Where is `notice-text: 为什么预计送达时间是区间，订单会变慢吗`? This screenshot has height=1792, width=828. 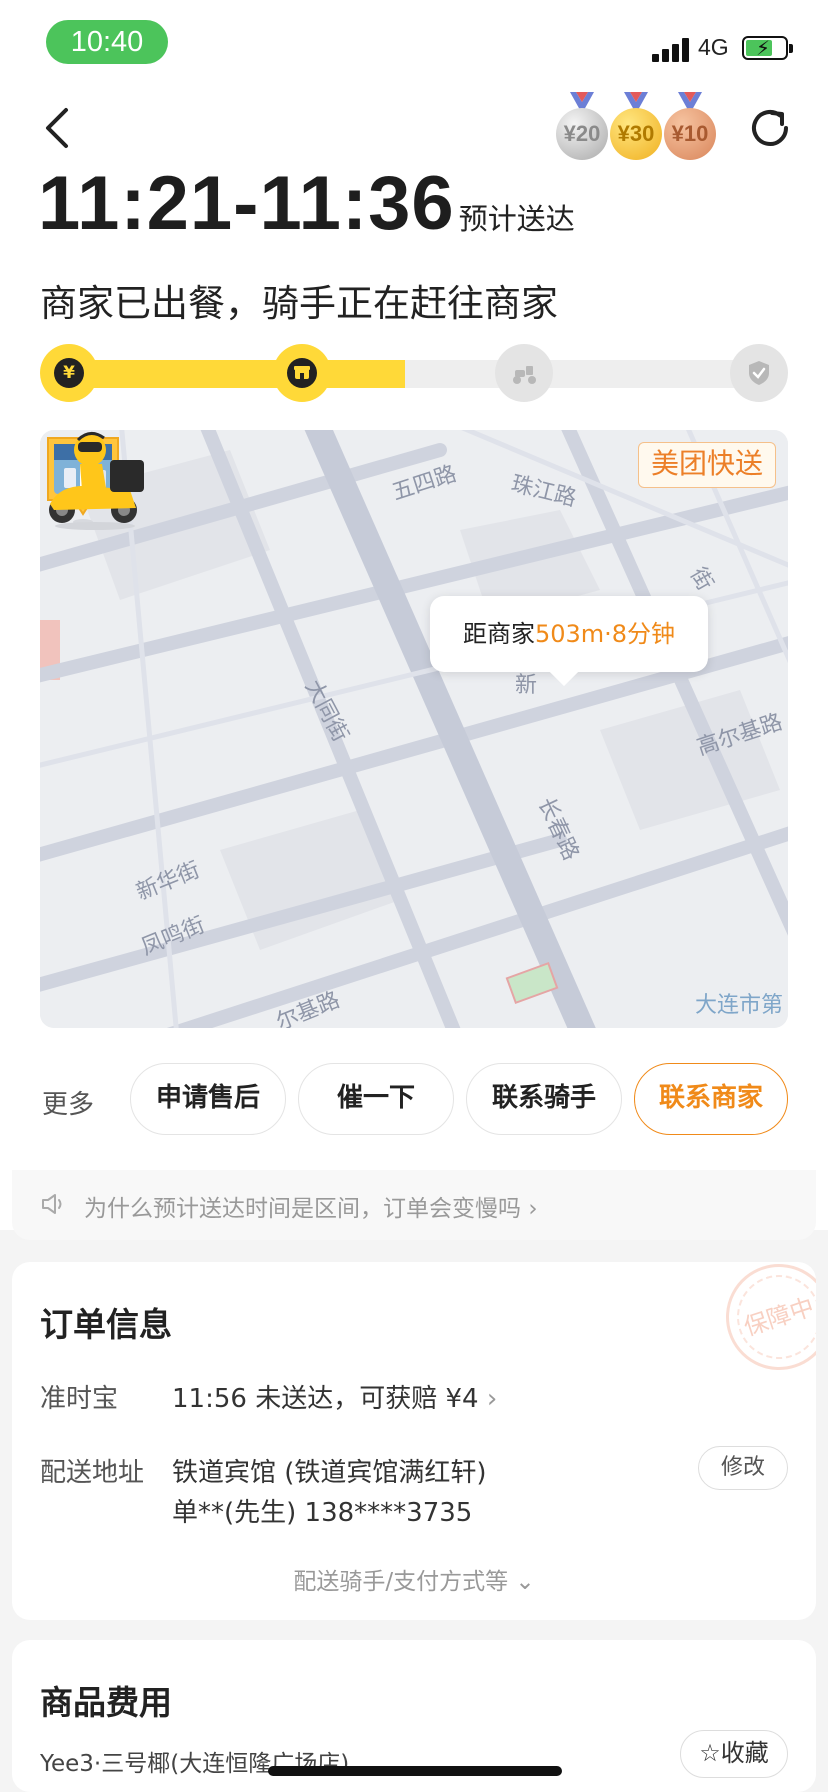
notice-text: 为什么预计送达时间是区间，订单会变慢吗 is located at coordinates (302, 1209).